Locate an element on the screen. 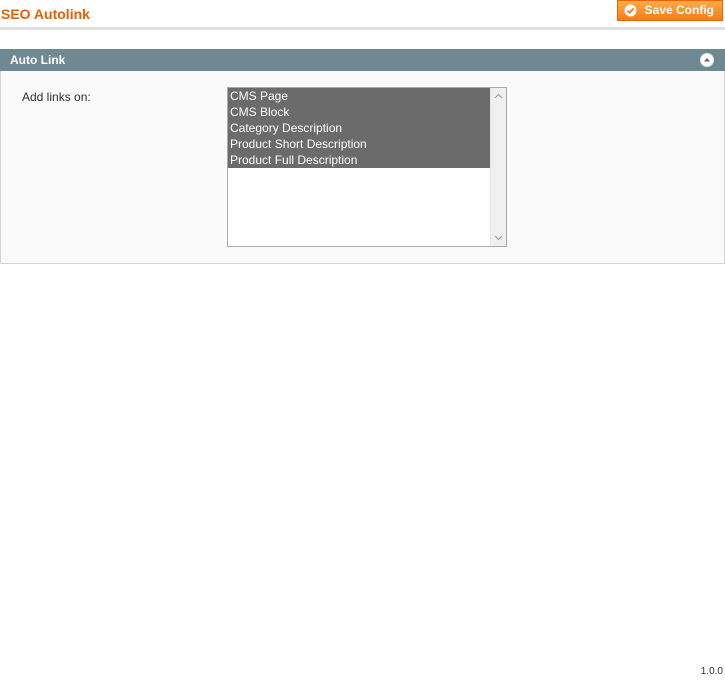 The width and height of the screenshot is (725, 680). page-header: SEO Autolink Save Config is located at coordinates (362, 13).